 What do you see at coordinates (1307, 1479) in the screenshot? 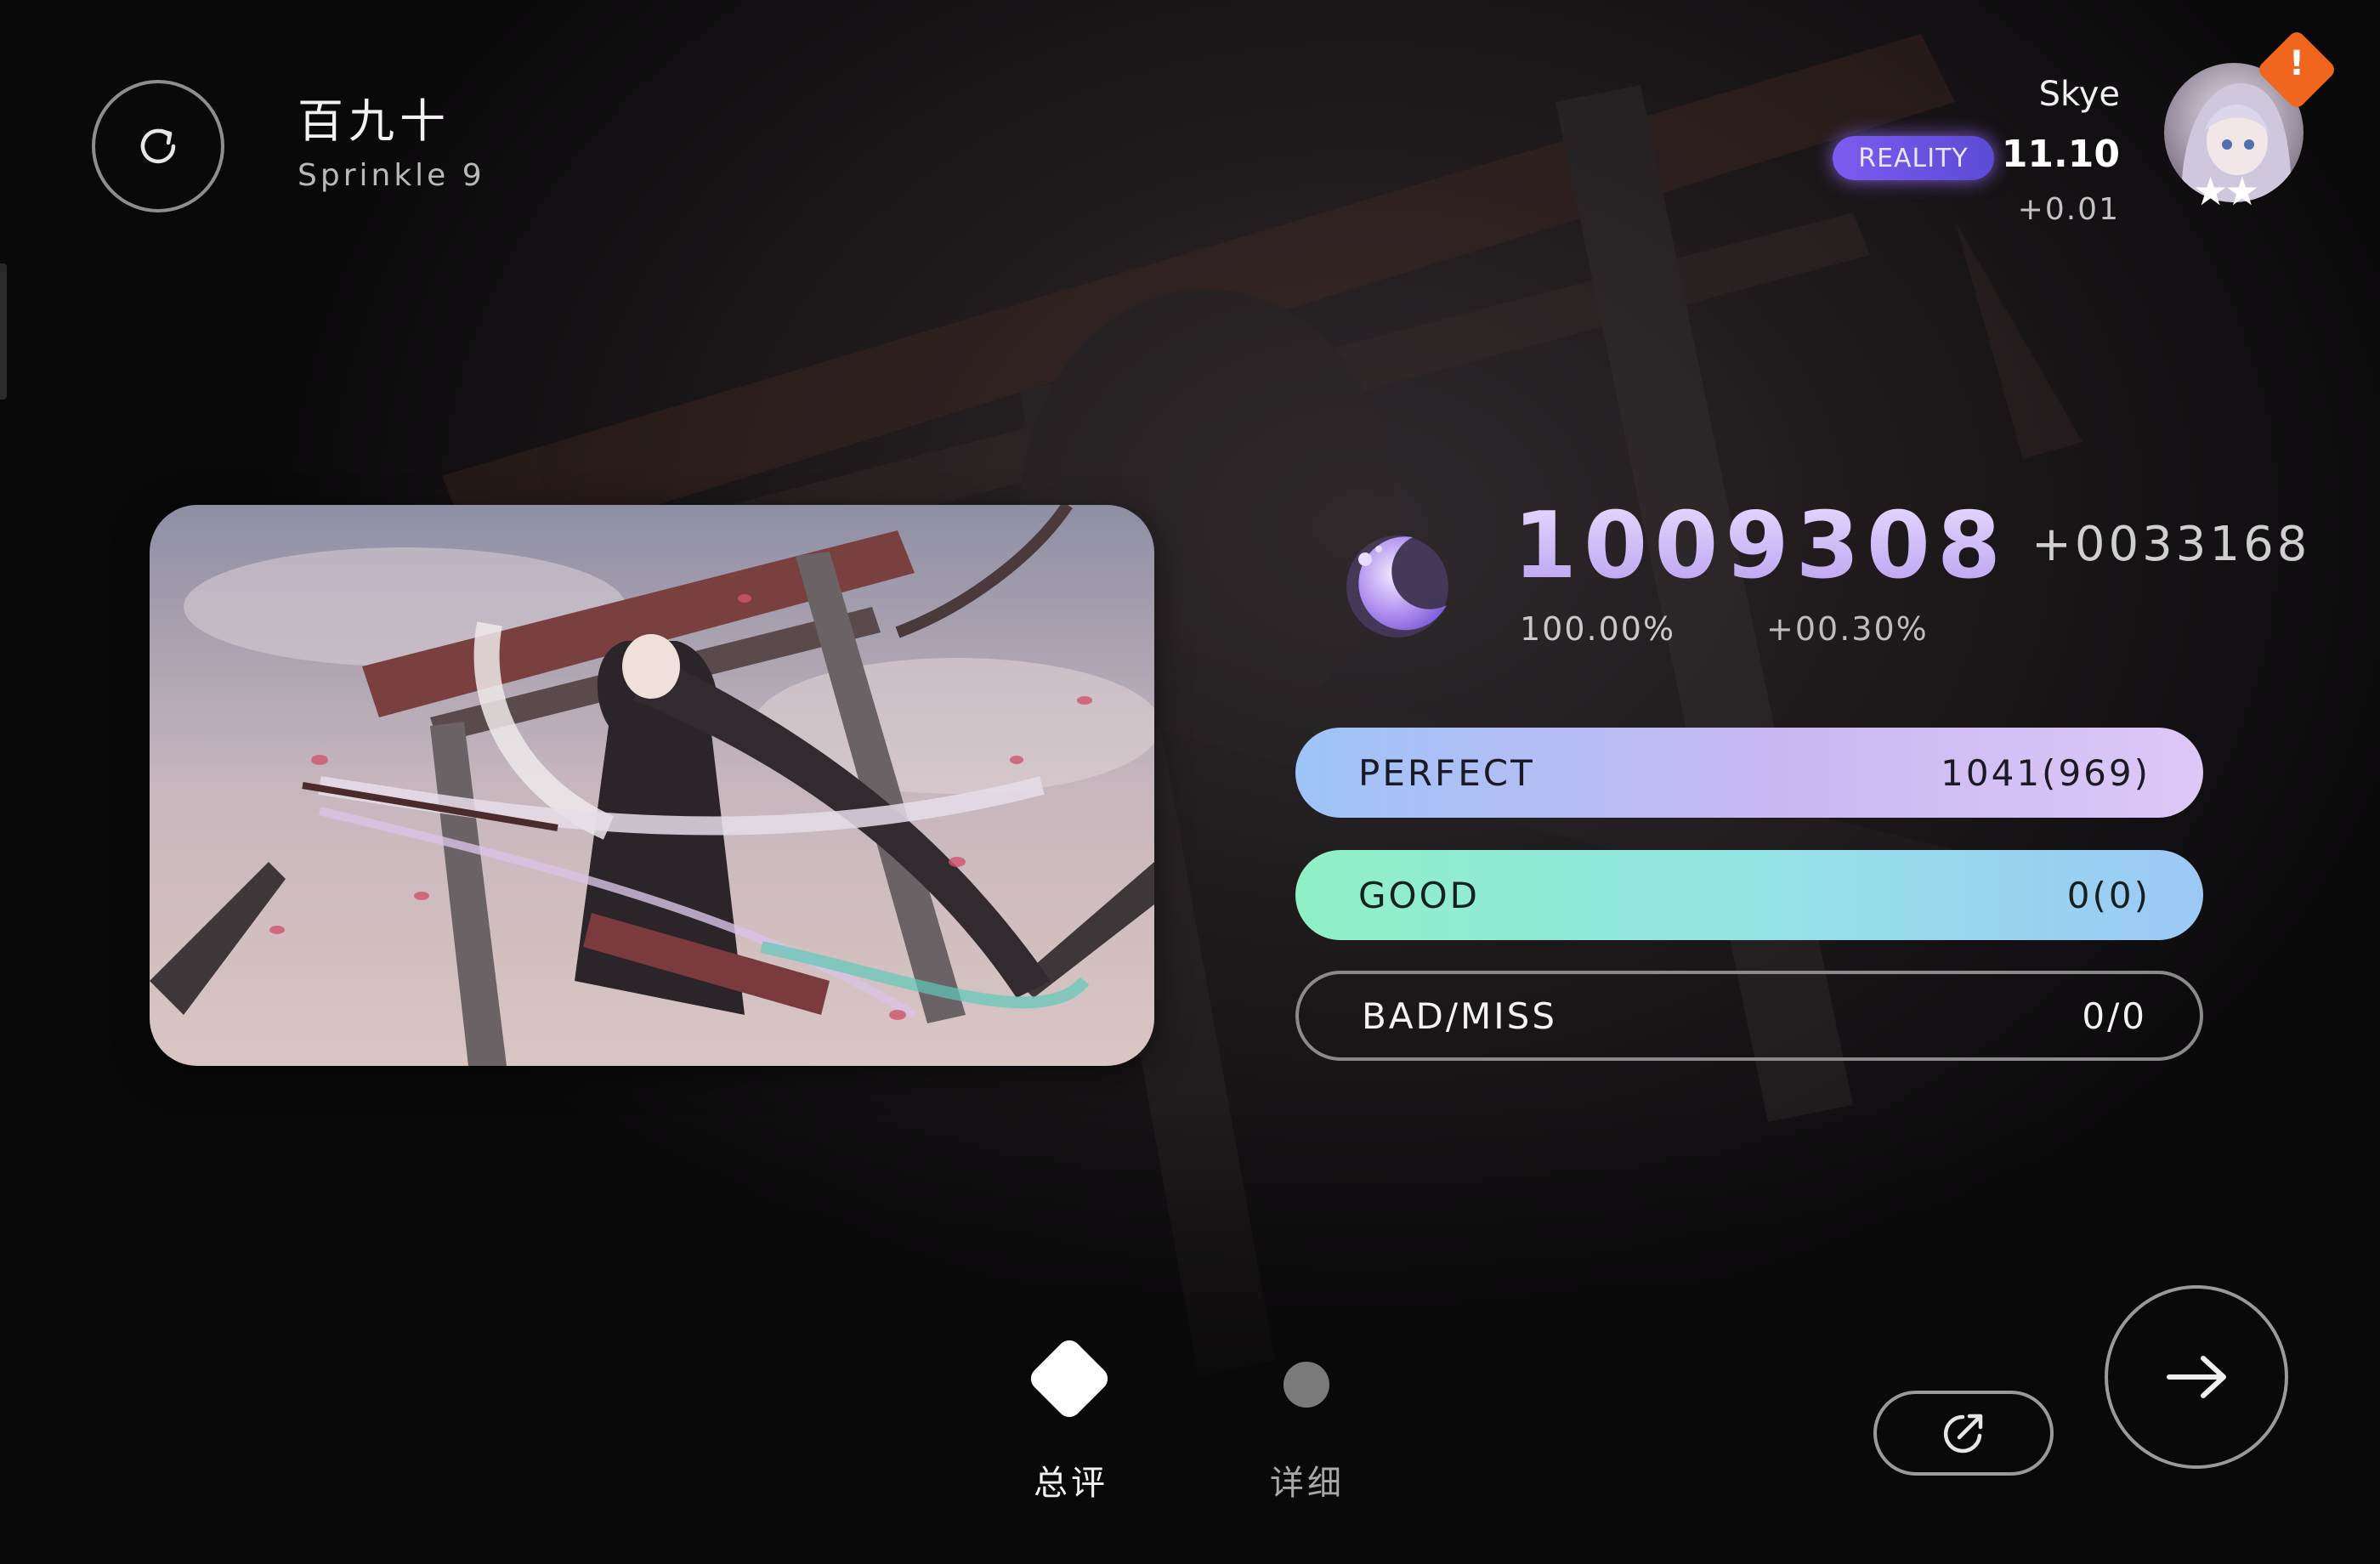
I see `tab-detail: 详细` at bounding box center [1307, 1479].